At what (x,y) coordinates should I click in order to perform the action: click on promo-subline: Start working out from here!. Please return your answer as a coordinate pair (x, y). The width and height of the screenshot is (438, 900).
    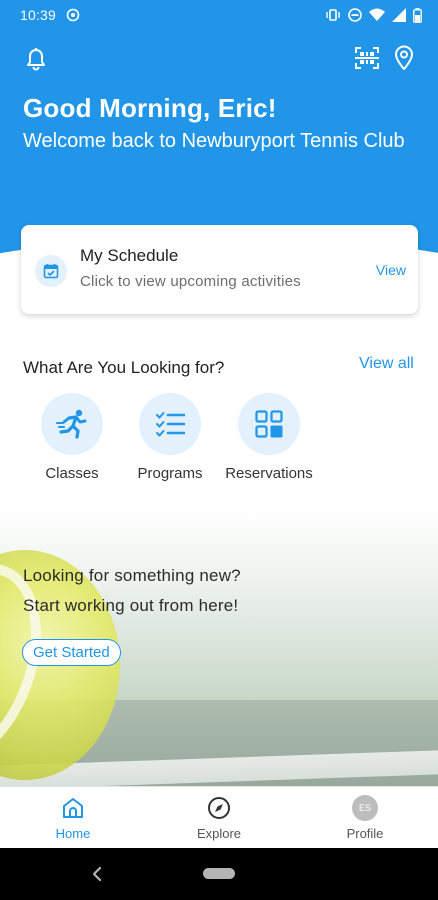
    Looking at the image, I should click on (131, 605).